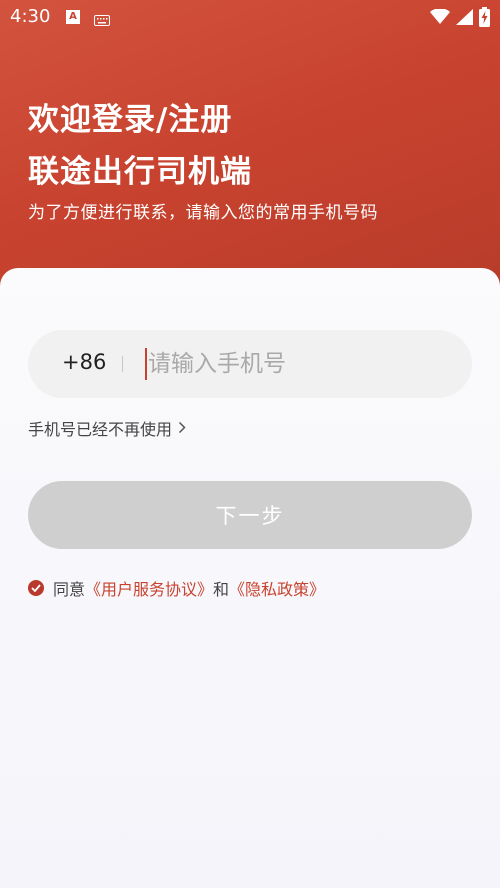  What do you see at coordinates (146, 364) in the screenshot?
I see `text-caret` at bounding box center [146, 364].